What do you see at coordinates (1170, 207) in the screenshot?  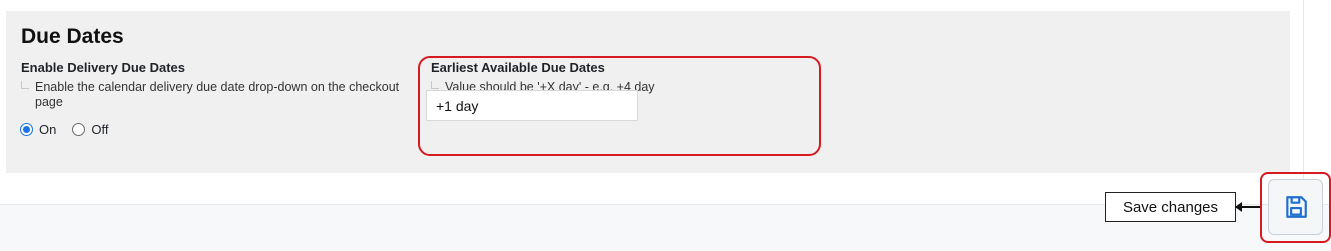 I see `save-changes-tooltip: Save changes` at bounding box center [1170, 207].